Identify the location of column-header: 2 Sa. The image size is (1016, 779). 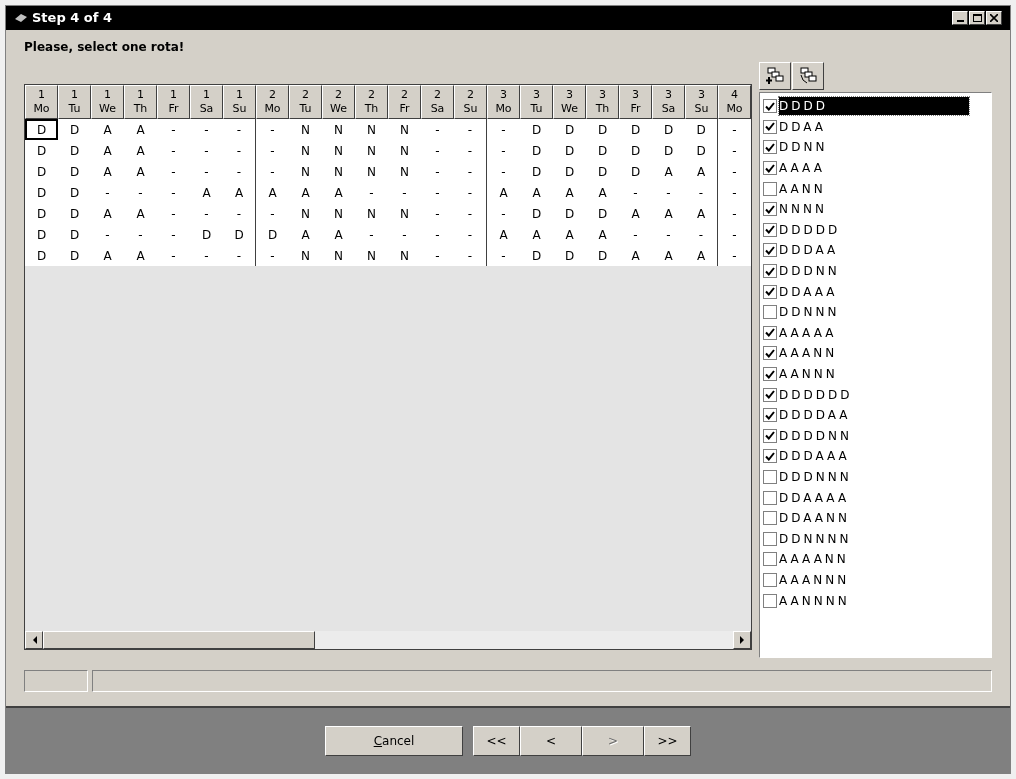
(437, 102).